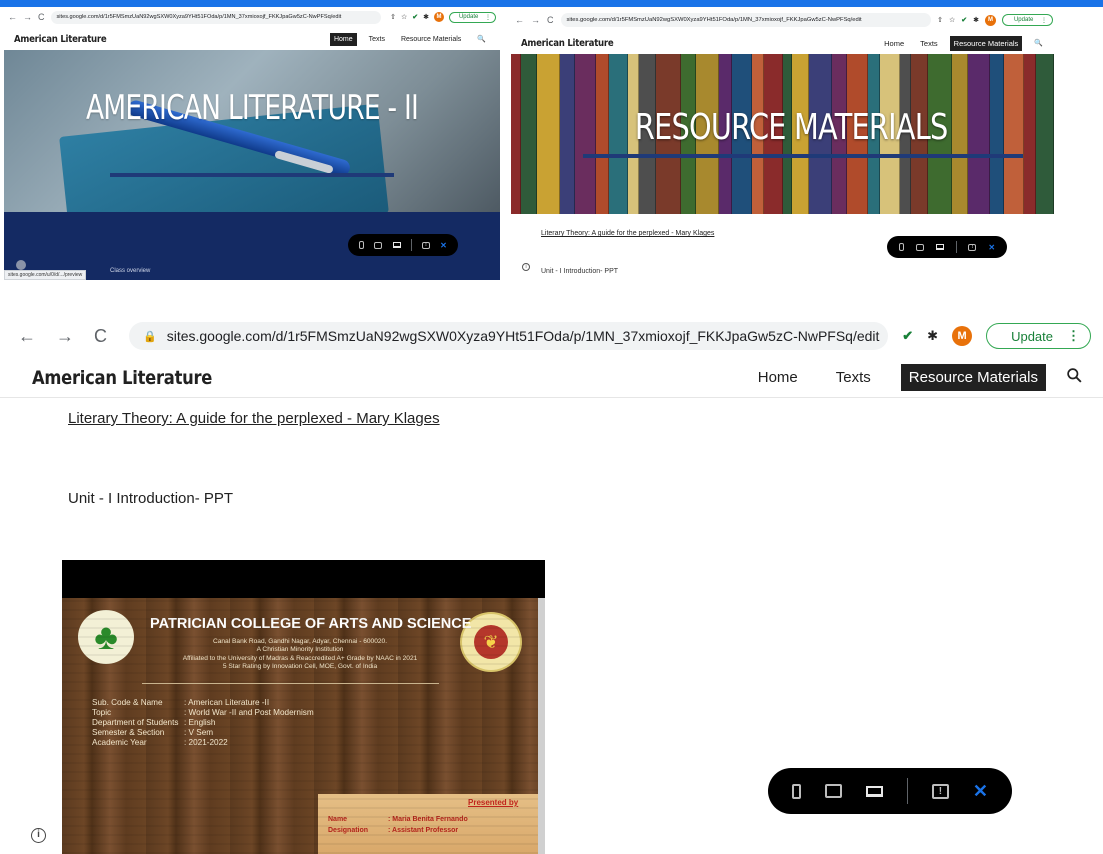 Image resolution: width=1103 pixels, height=854 pixels. What do you see at coordinates (907, 791) in the screenshot?
I see `toolbar-divider` at bounding box center [907, 791].